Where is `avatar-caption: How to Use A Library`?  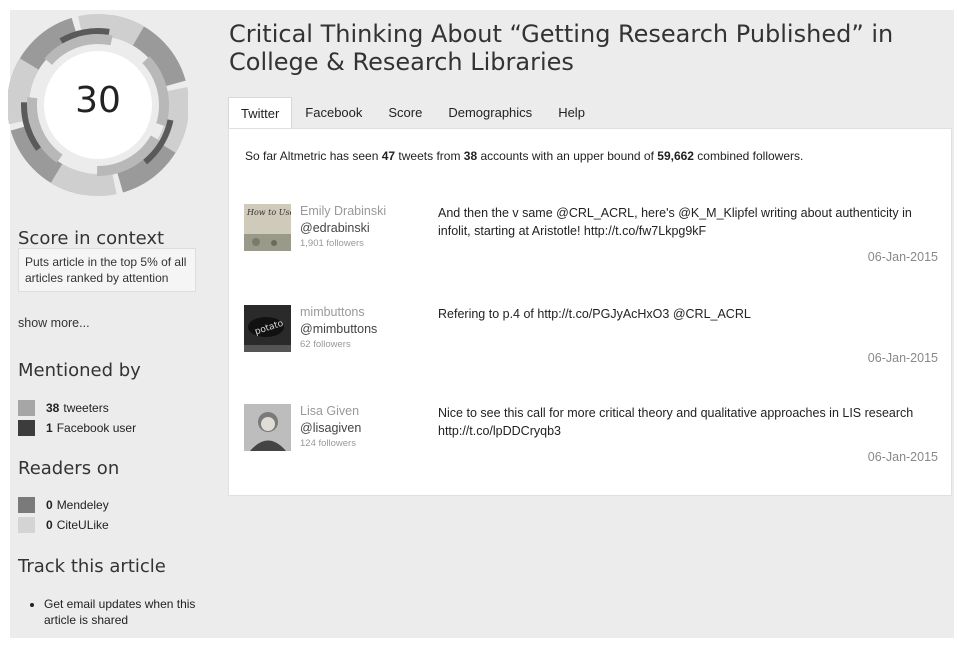 avatar-caption: How to Use A Library is located at coordinates (268, 212).